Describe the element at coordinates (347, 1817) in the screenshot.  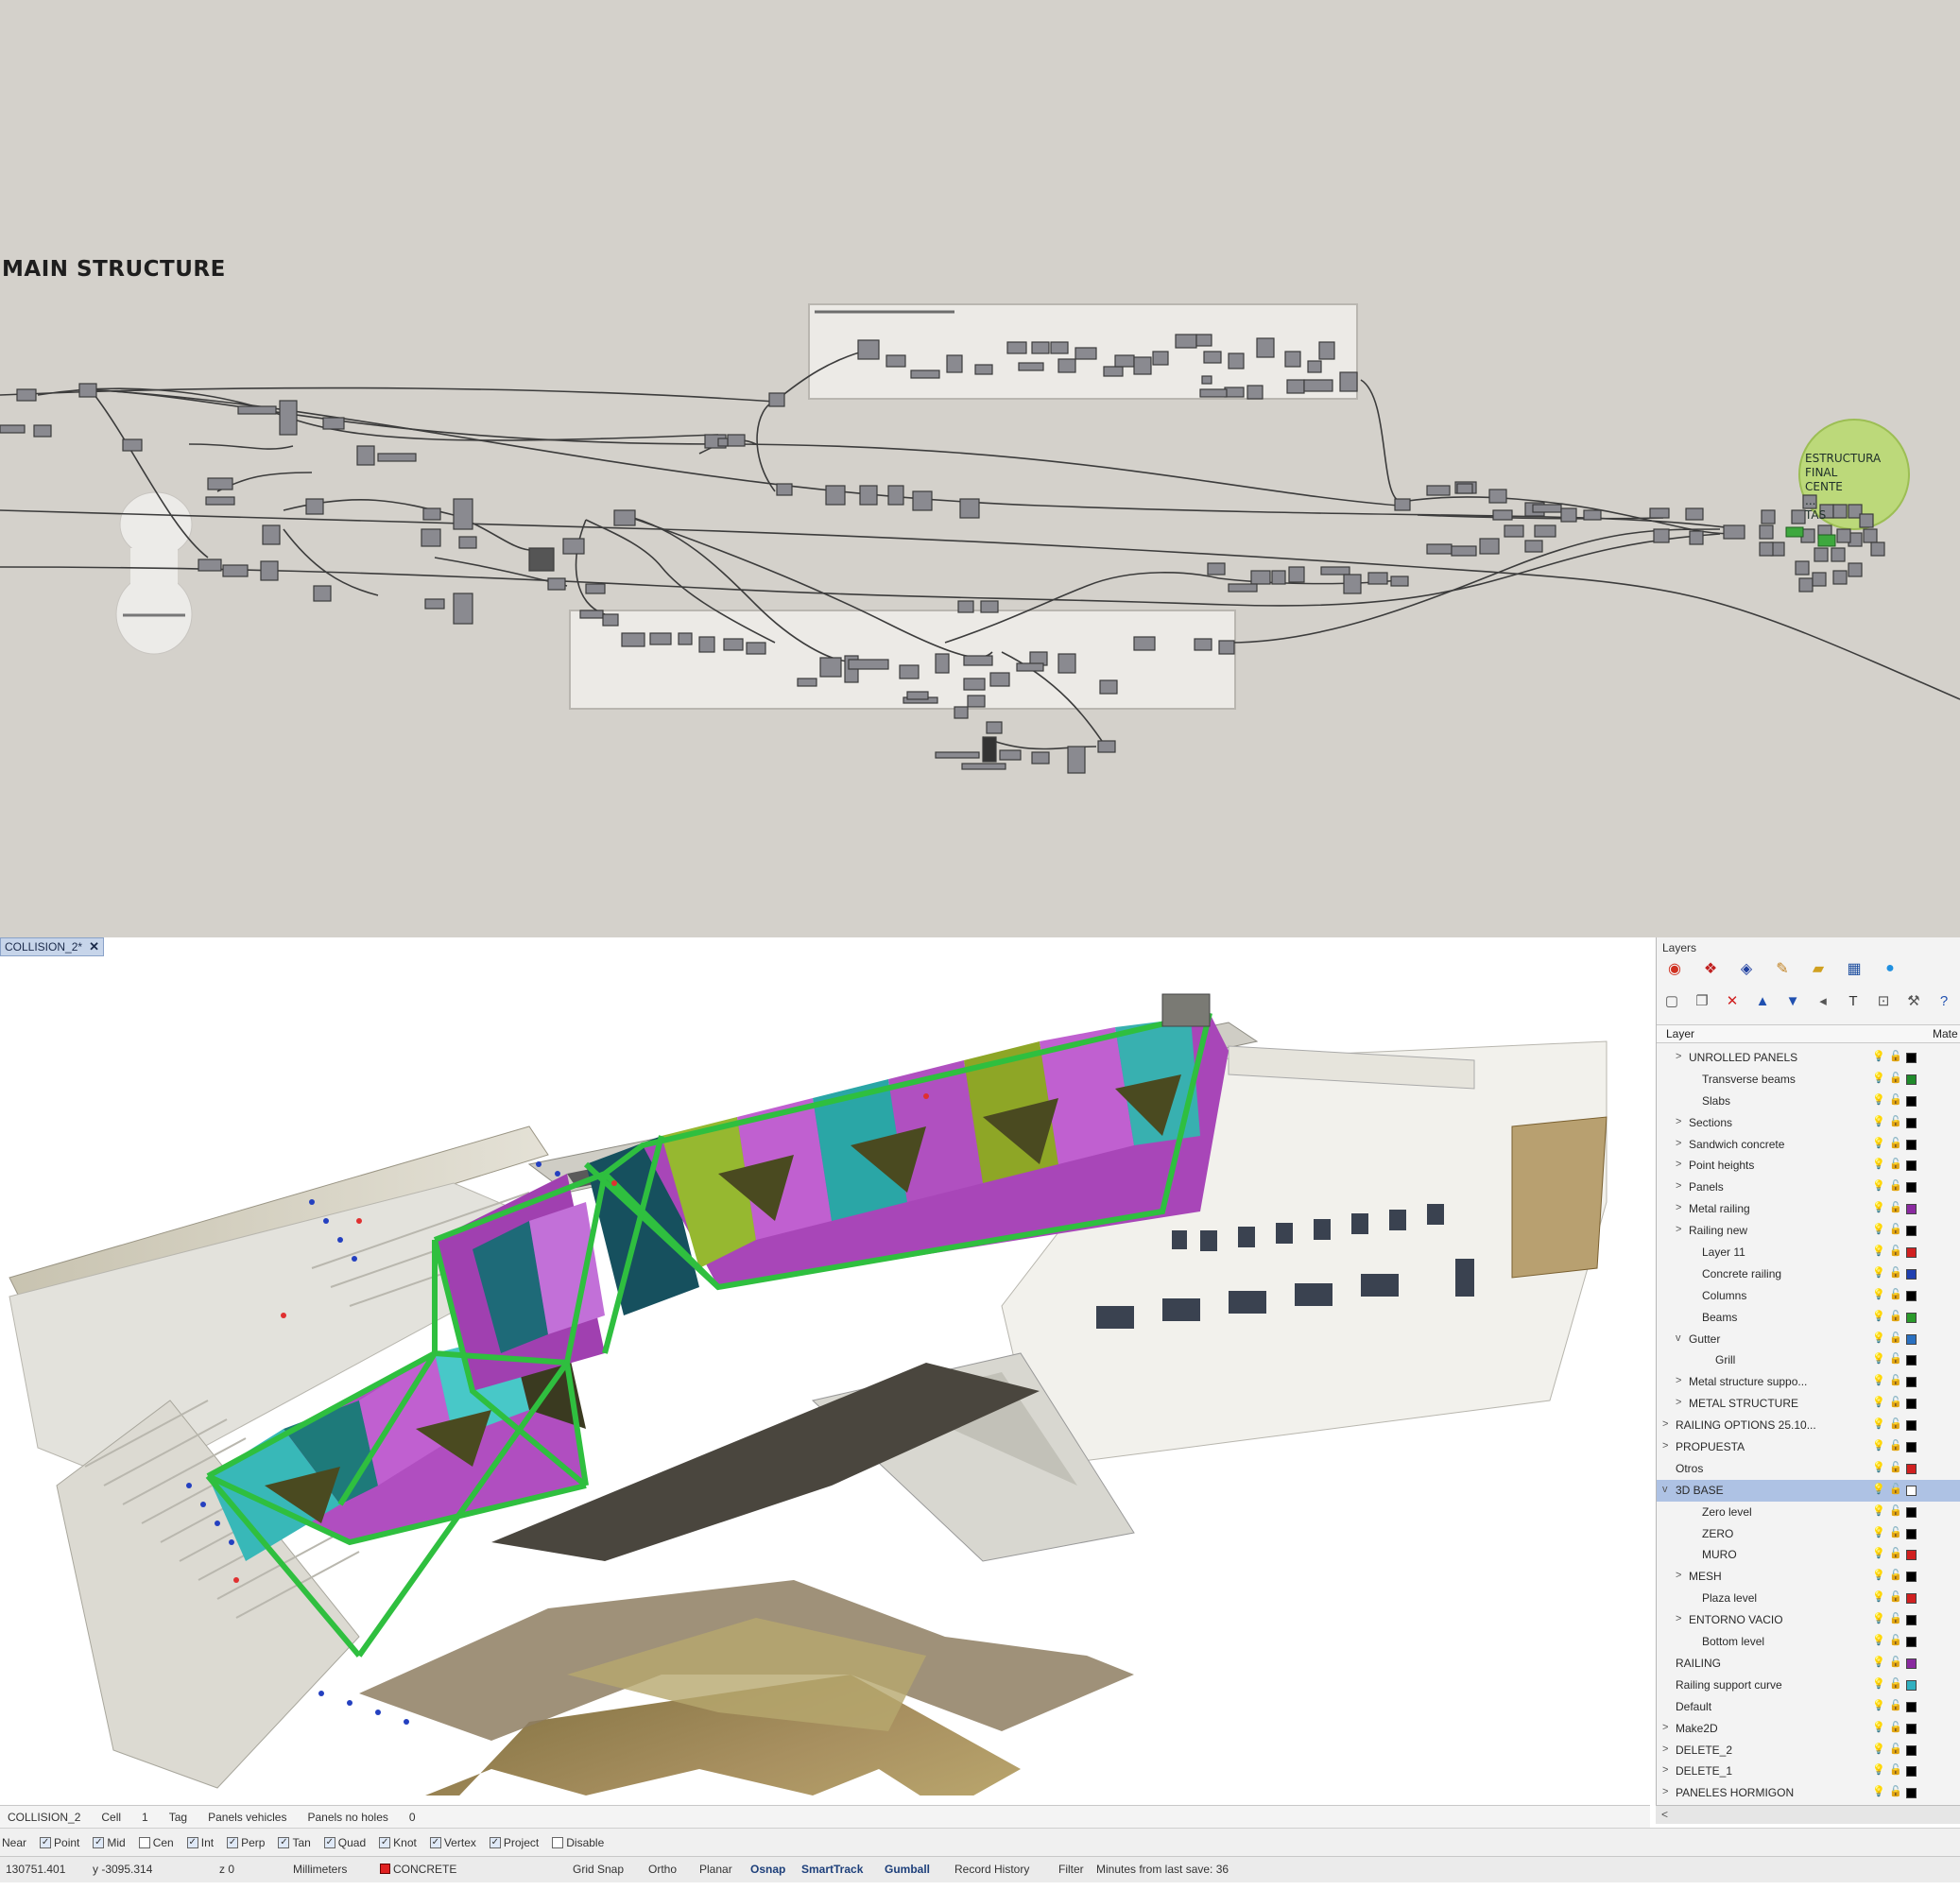
I see `cmd-item: Panels no holes` at that location.